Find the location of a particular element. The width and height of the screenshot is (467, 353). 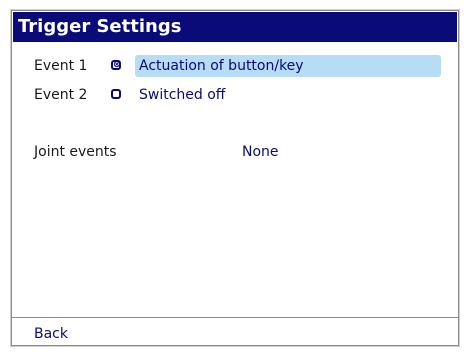

back-button: Back is located at coordinates (51, 334).